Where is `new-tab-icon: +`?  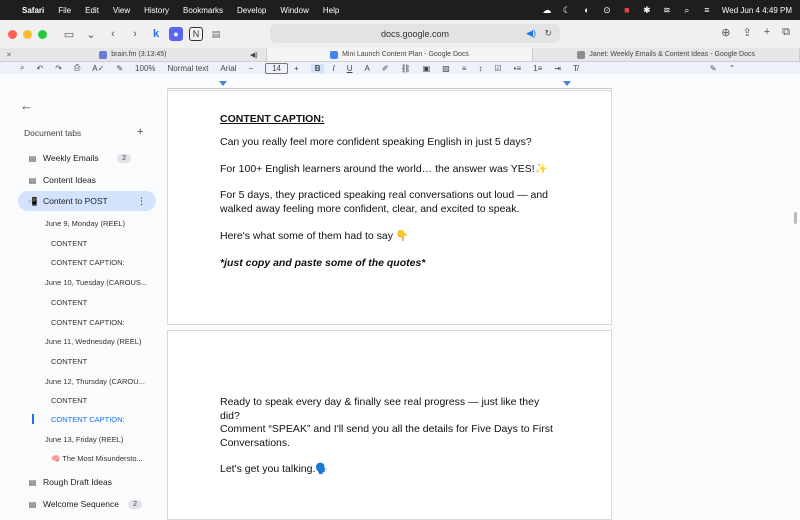
new-tab-icon: + is located at coordinates (767, 32).